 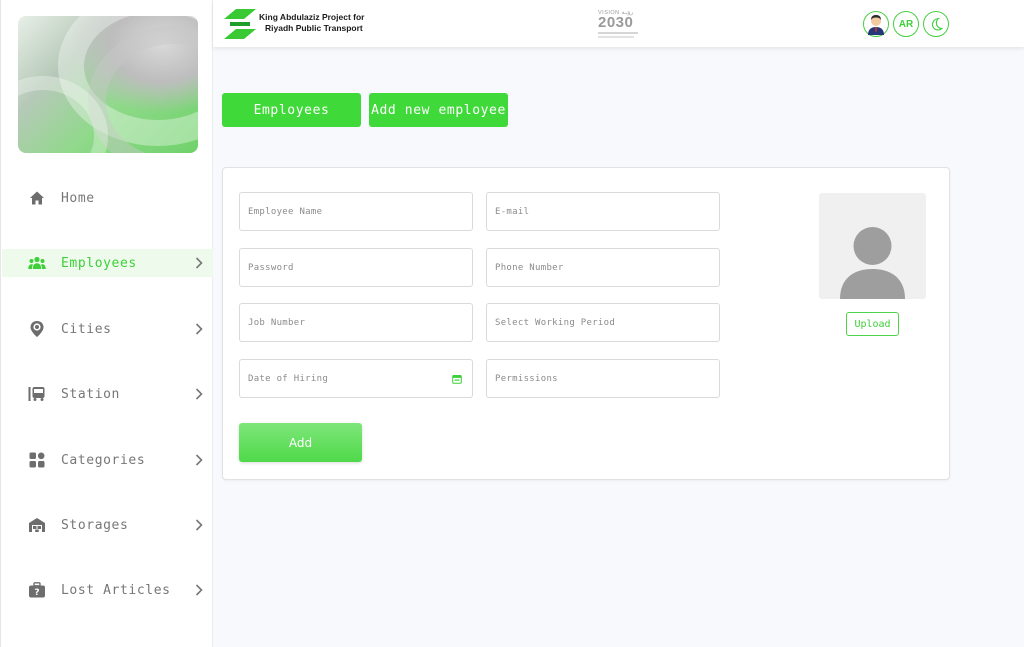 What do you see at coordinates (99, 263) in the screenshot?
I see `sidebar-item-label: Employees` at bounding box center [99, 263].